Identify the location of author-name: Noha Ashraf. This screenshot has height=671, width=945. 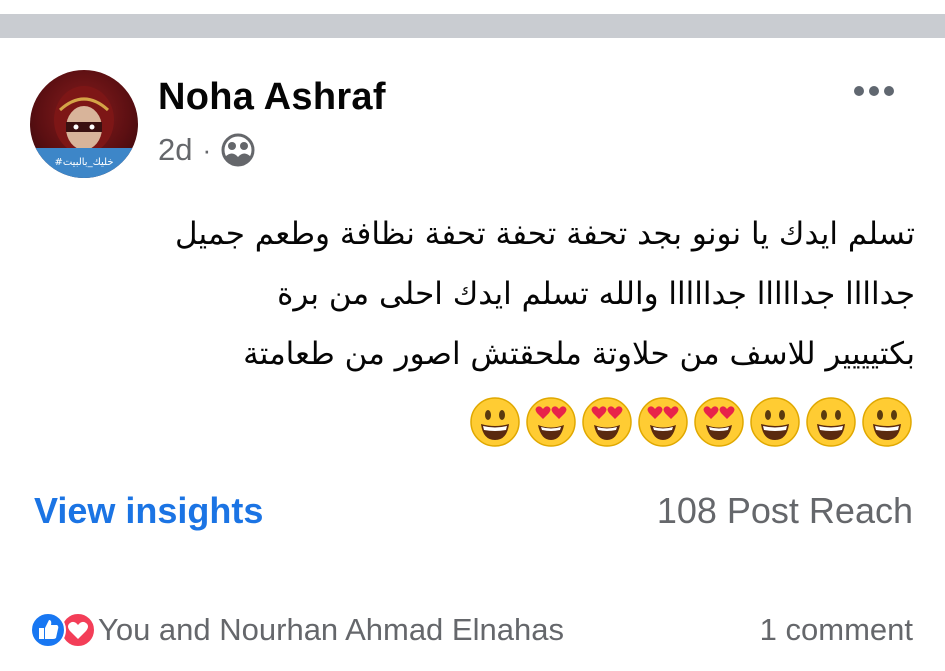
(272, 97).